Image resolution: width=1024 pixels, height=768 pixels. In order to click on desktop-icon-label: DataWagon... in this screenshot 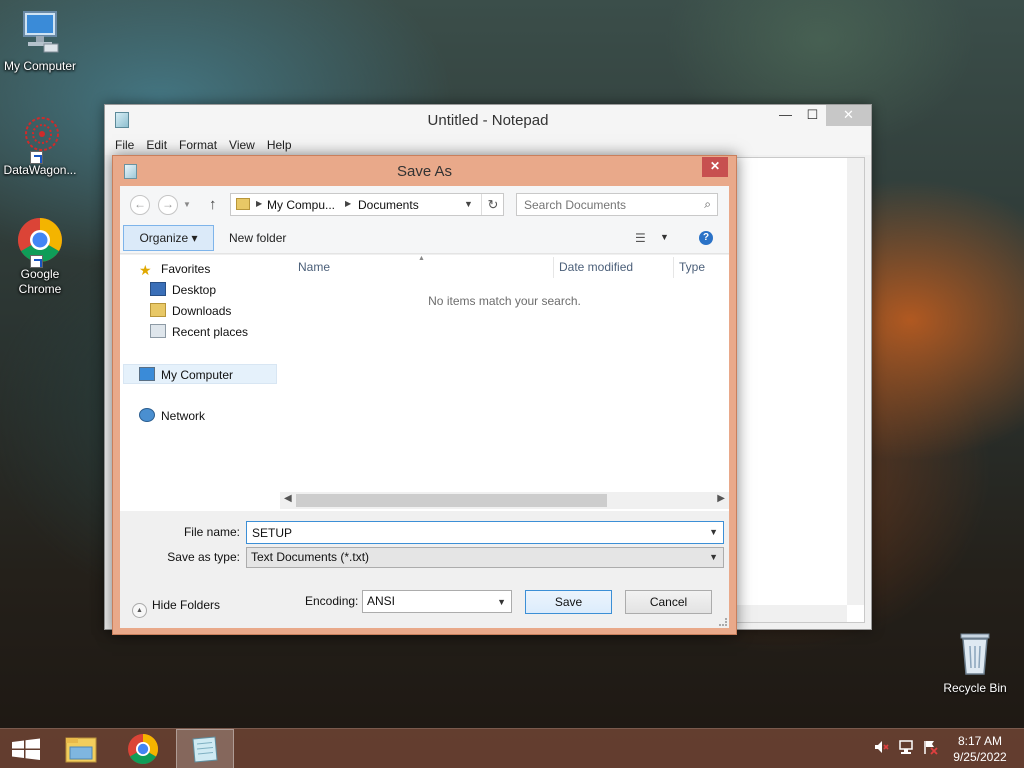, I will do `click(40, 170)`.